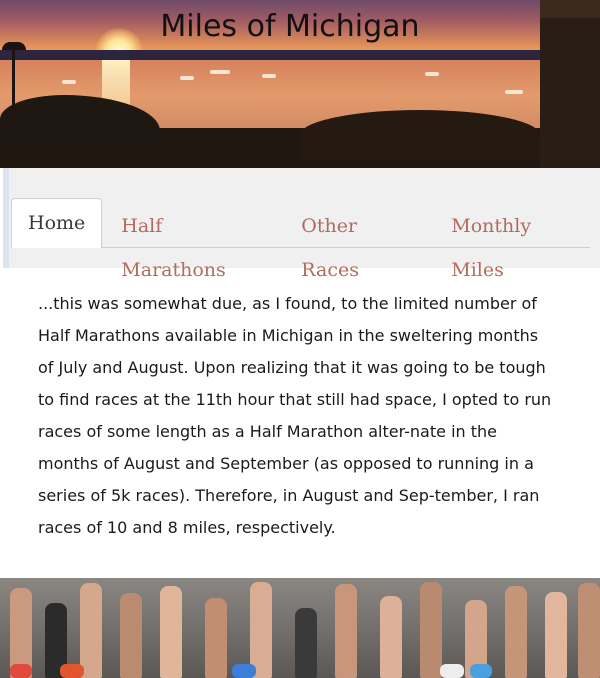 Image resolution: width=600 pixels, height=678 pixels. What do you see at coordinates (357, 242) in the screenshot?
I see `tab-other-races: Other Races` at bounding box center [357, 242].